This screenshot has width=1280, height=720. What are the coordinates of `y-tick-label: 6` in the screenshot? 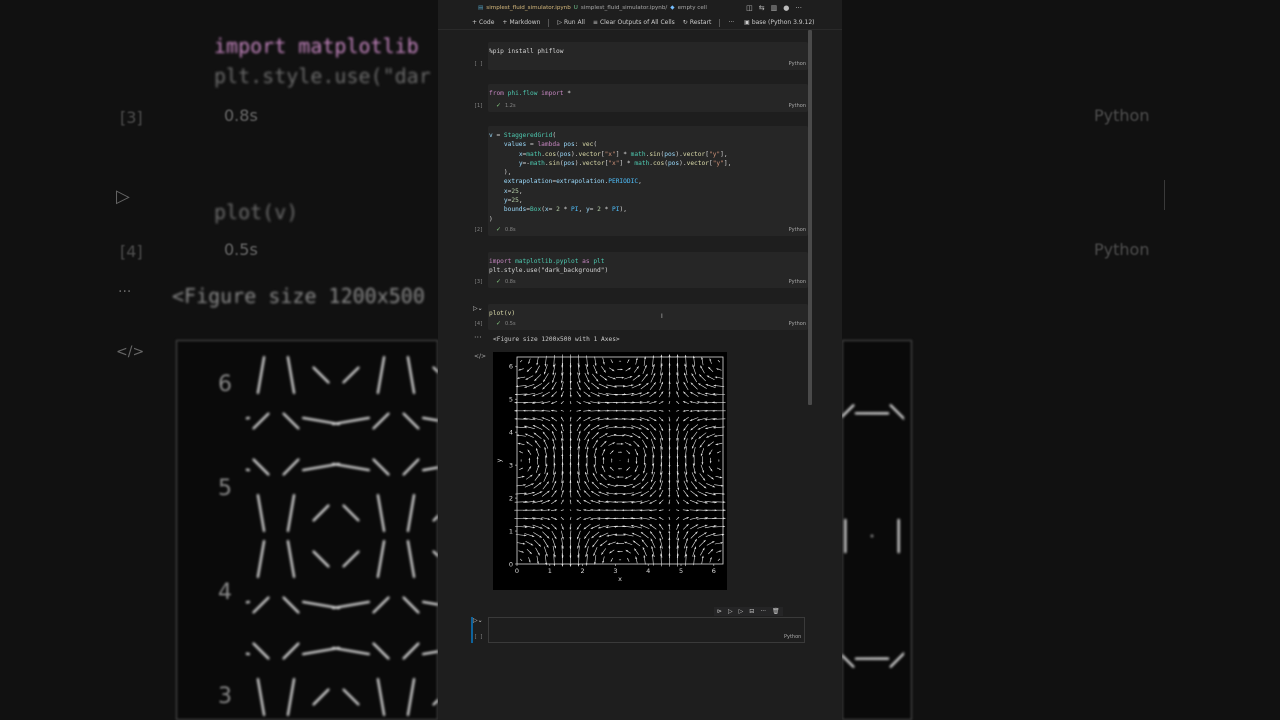 It's located at (511, 367).